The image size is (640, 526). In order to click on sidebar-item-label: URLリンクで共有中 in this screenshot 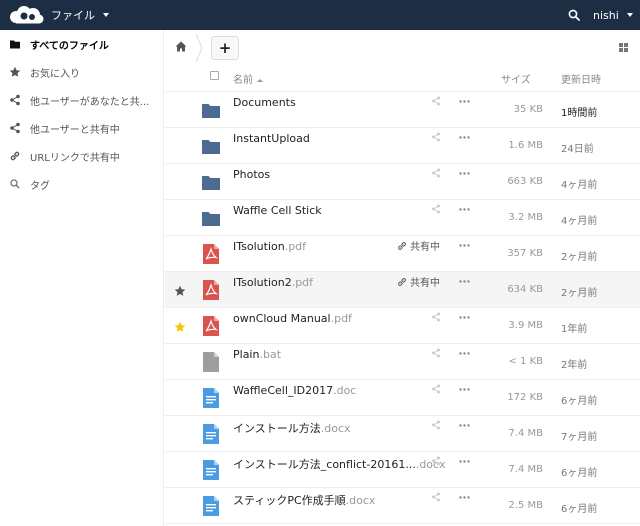, I will do `click(75, 158)`.